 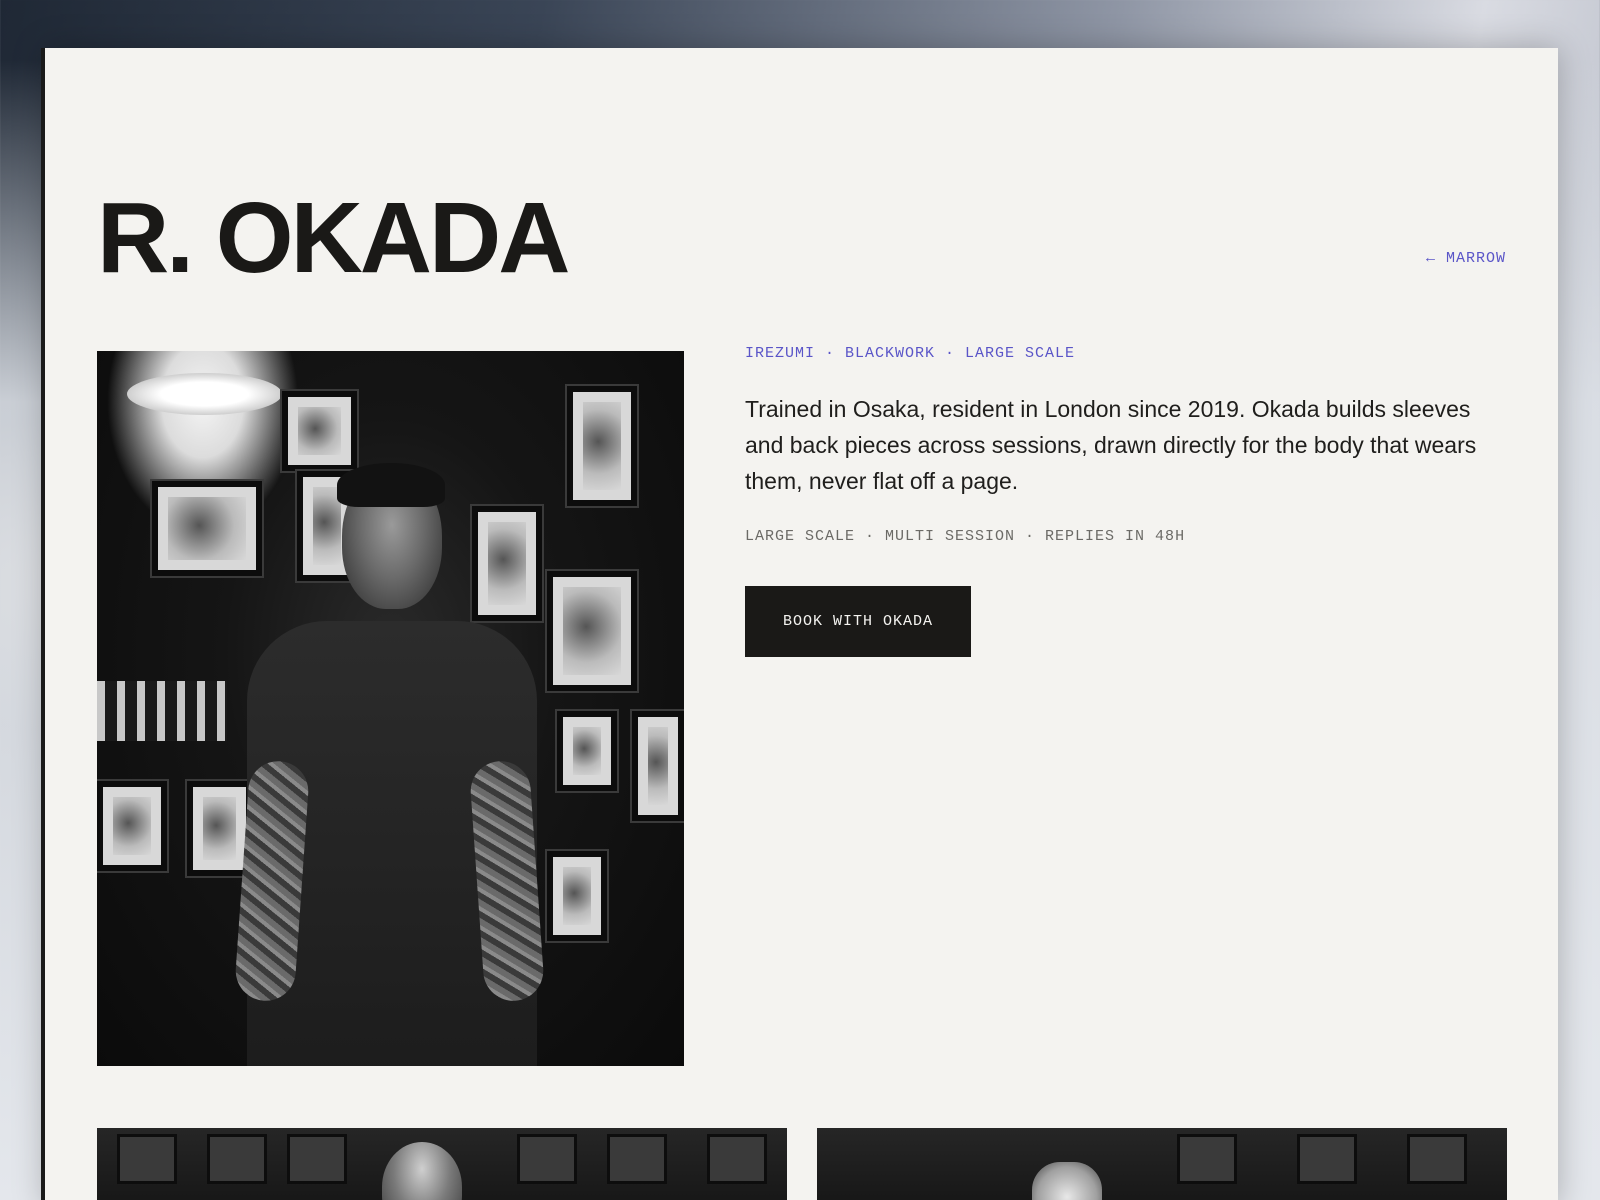 What do you see at coordinates (162, 711) in the screenshot?
I see `ink-shelf` at bounding box center [162, 711].